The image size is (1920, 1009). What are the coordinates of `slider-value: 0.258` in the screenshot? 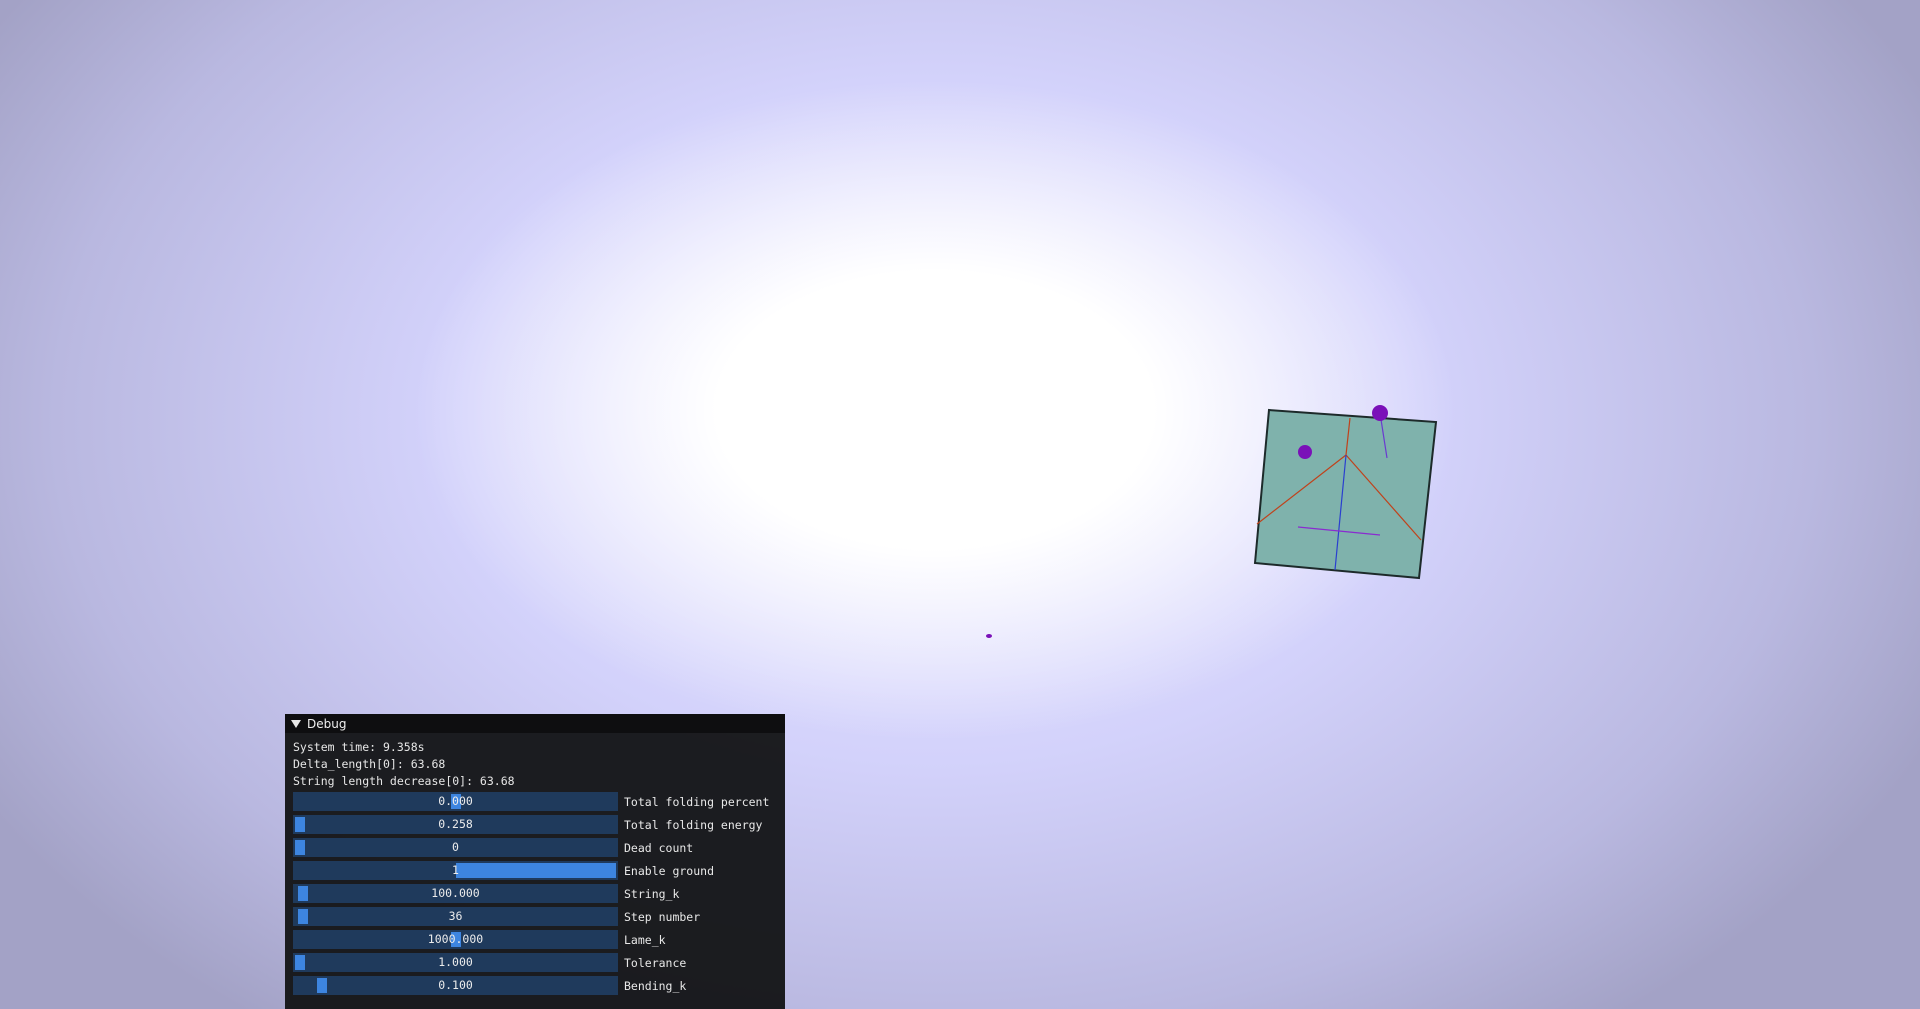 It's located at (455, 824).